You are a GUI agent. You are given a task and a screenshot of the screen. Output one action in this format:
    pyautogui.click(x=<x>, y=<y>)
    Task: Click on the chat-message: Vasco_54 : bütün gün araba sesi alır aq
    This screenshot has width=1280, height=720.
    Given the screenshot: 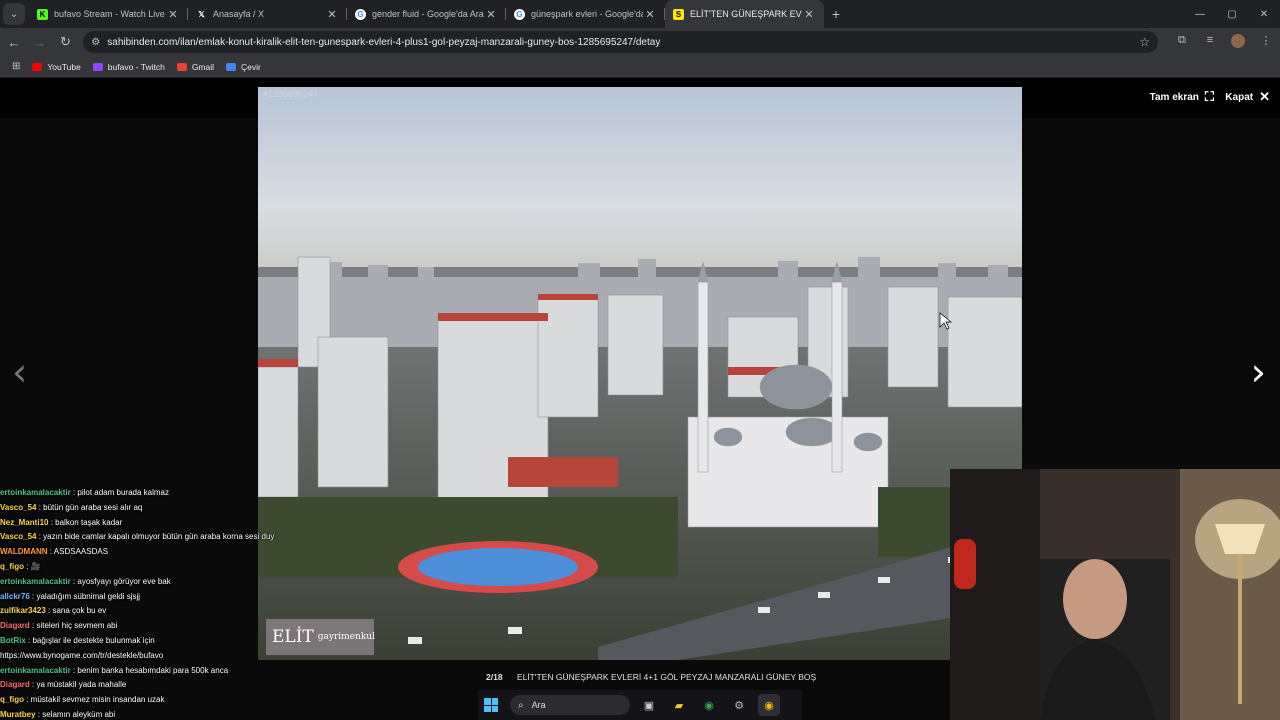 What is the action you would take?
    pyautogui.click(x=150, y=508)
    